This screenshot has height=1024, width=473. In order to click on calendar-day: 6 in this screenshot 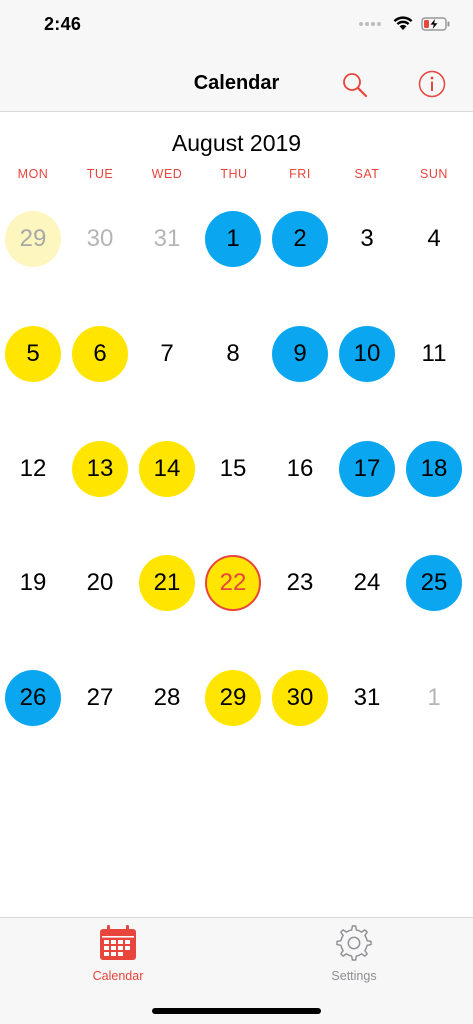, I will do `click(100, 354)`.